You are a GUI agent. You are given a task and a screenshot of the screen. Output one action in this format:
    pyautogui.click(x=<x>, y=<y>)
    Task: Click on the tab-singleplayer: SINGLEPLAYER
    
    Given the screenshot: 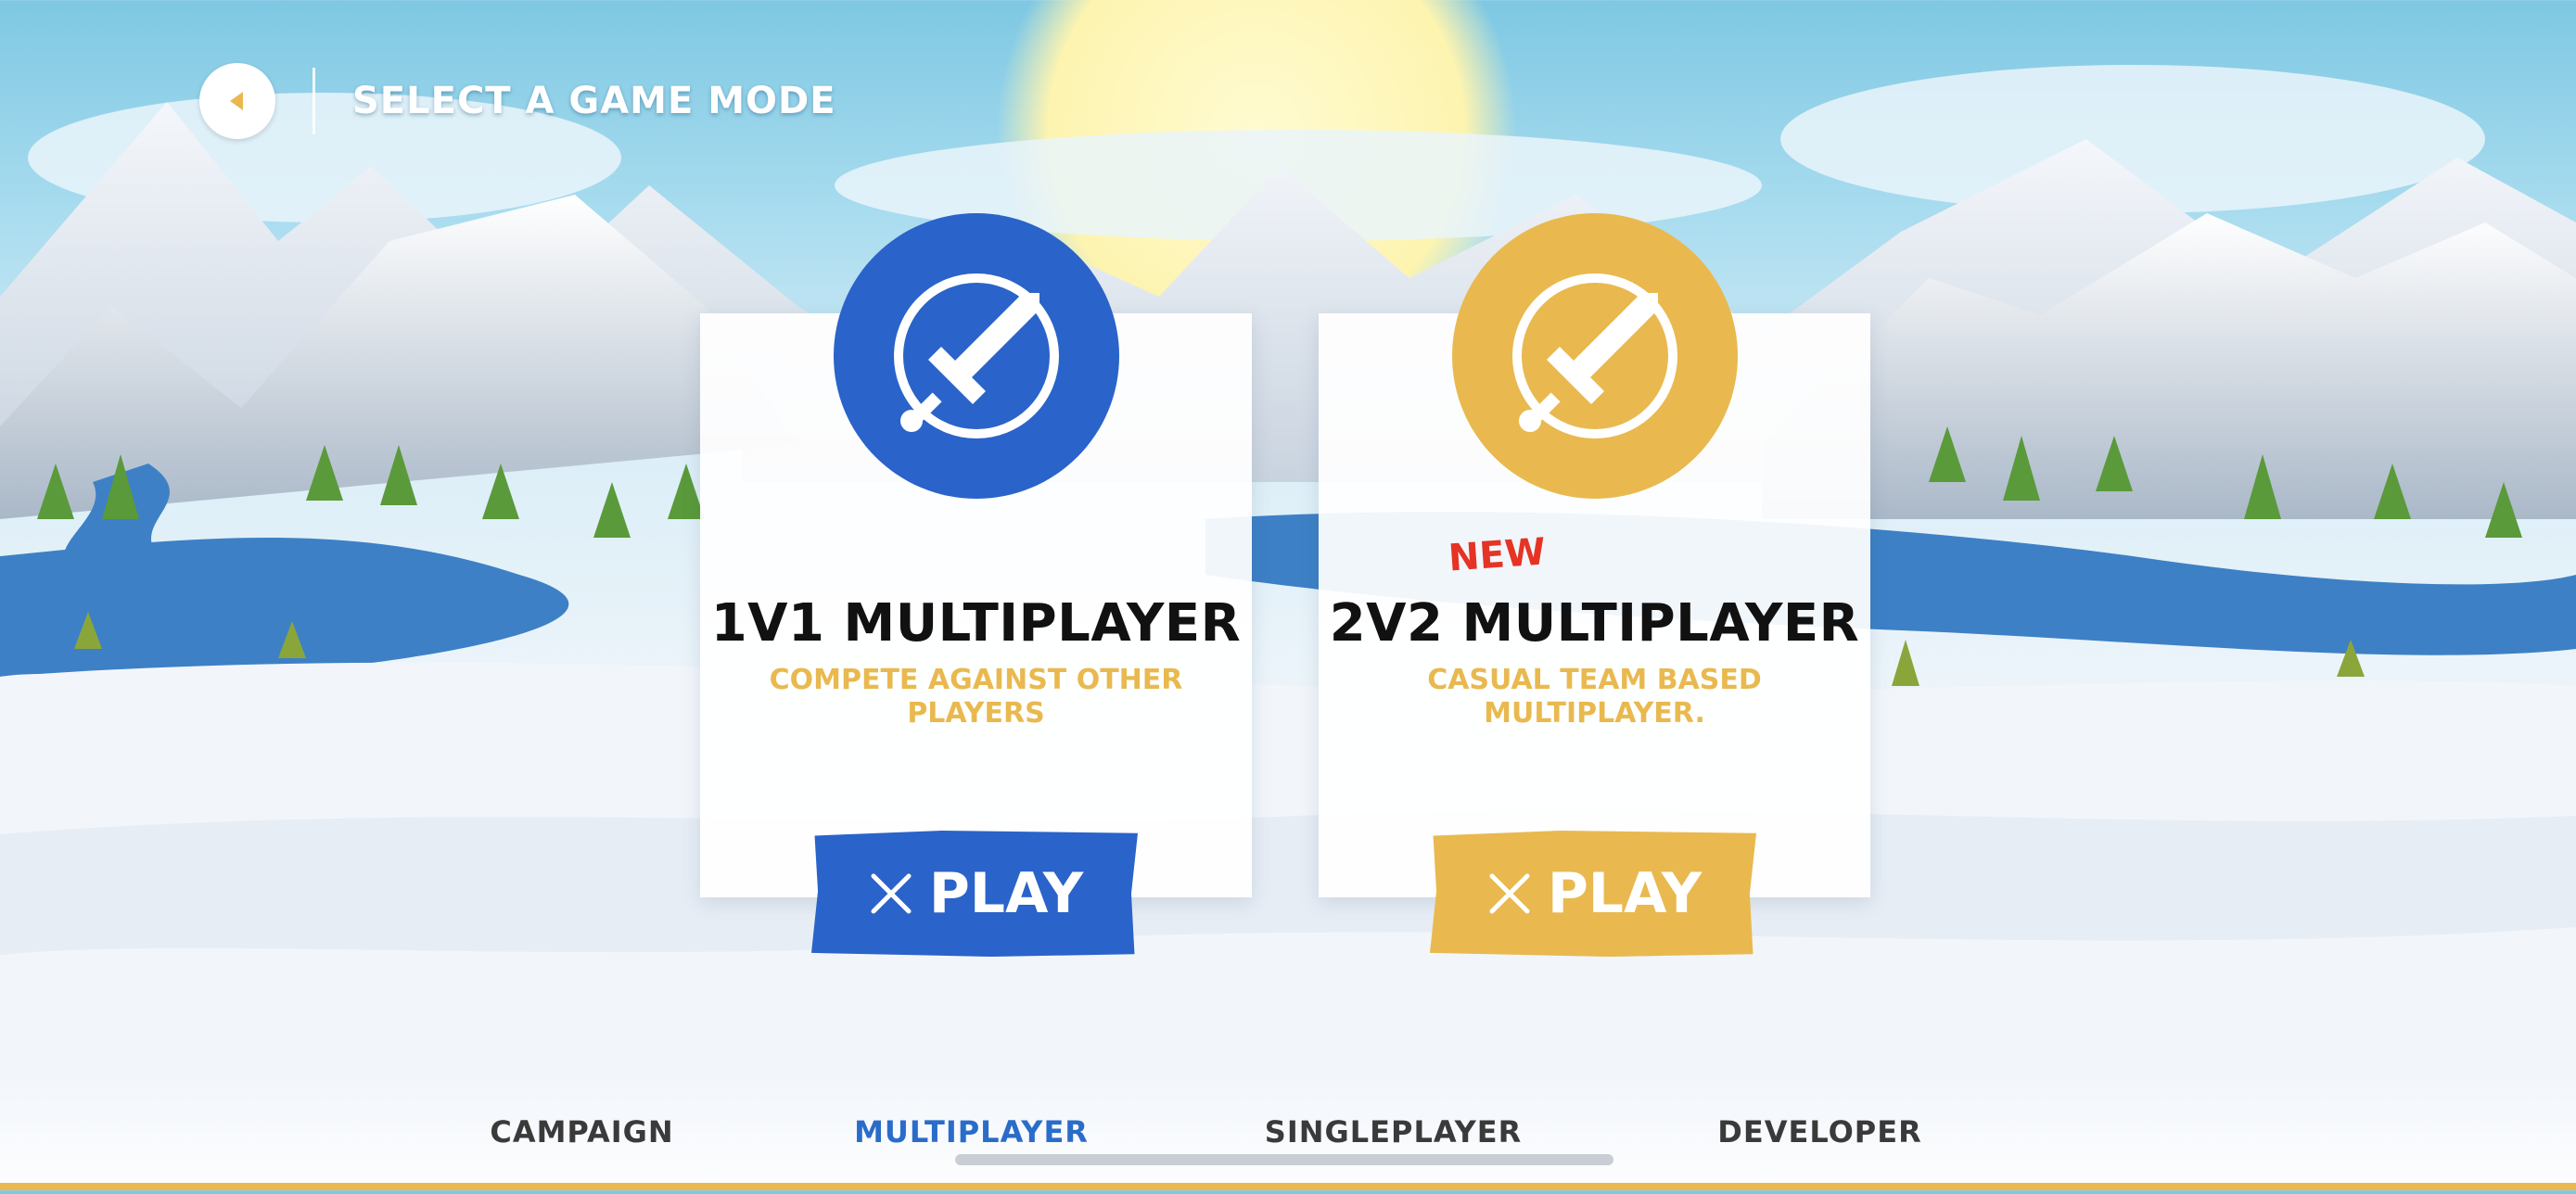 What is the action you would take?
    pyautogui.click(x=1393, y=1131)
    